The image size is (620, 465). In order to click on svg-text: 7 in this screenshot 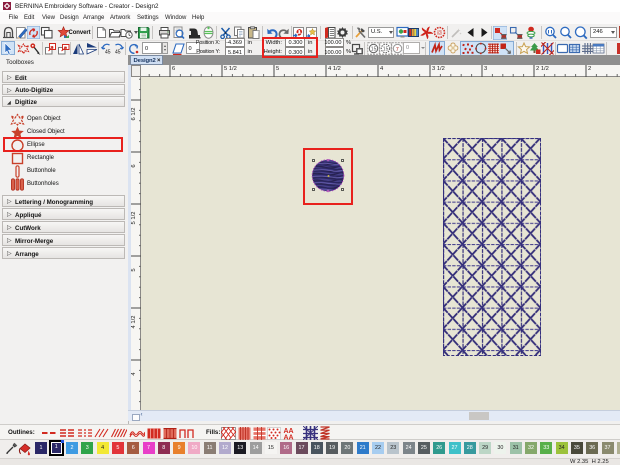, I will do `click(396, 49)`.